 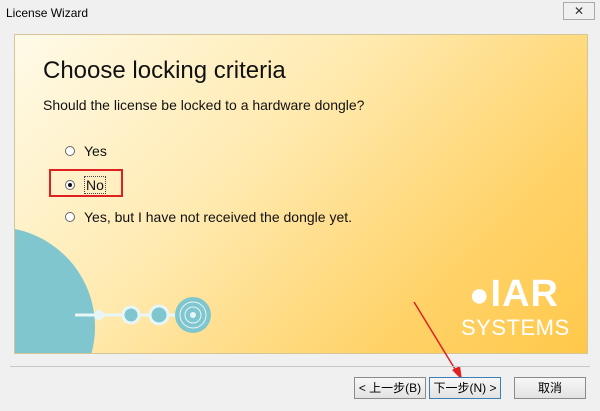 I want to click on cancel-button: 取消, so click(x=550, y=388).